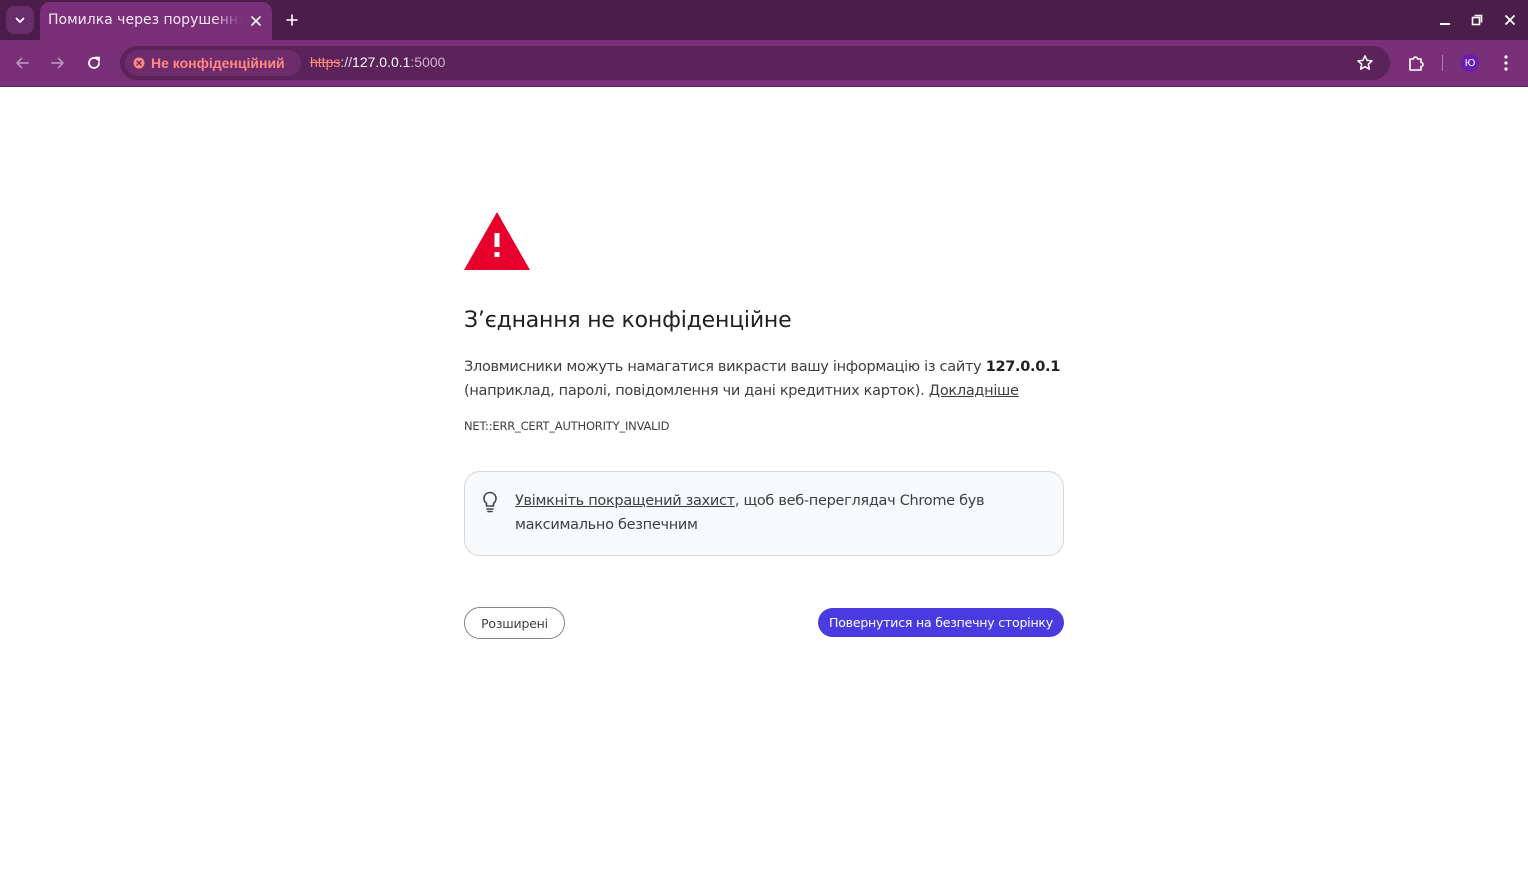 The height and width of the screenshot is (873, 1528). I want to click on tab-close-button, so click(256, 21).